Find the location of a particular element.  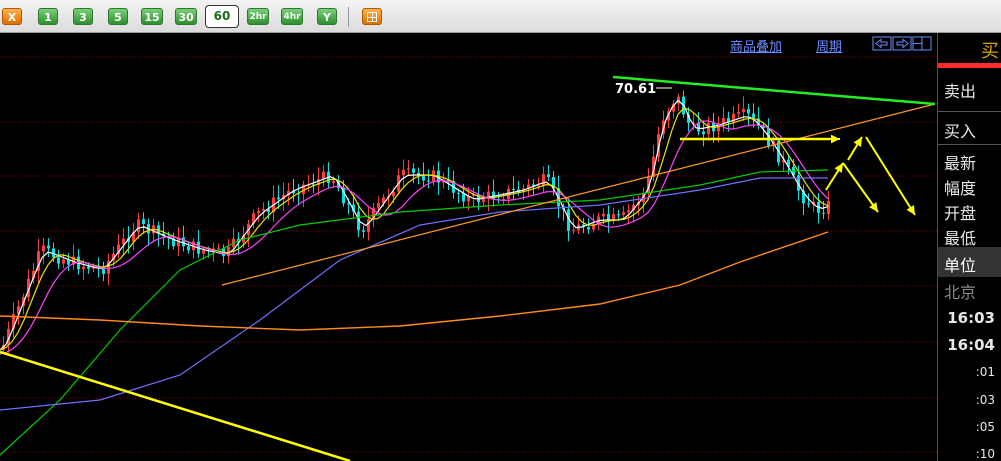

change-label: 幅度 is located at coordinates (960, 188).